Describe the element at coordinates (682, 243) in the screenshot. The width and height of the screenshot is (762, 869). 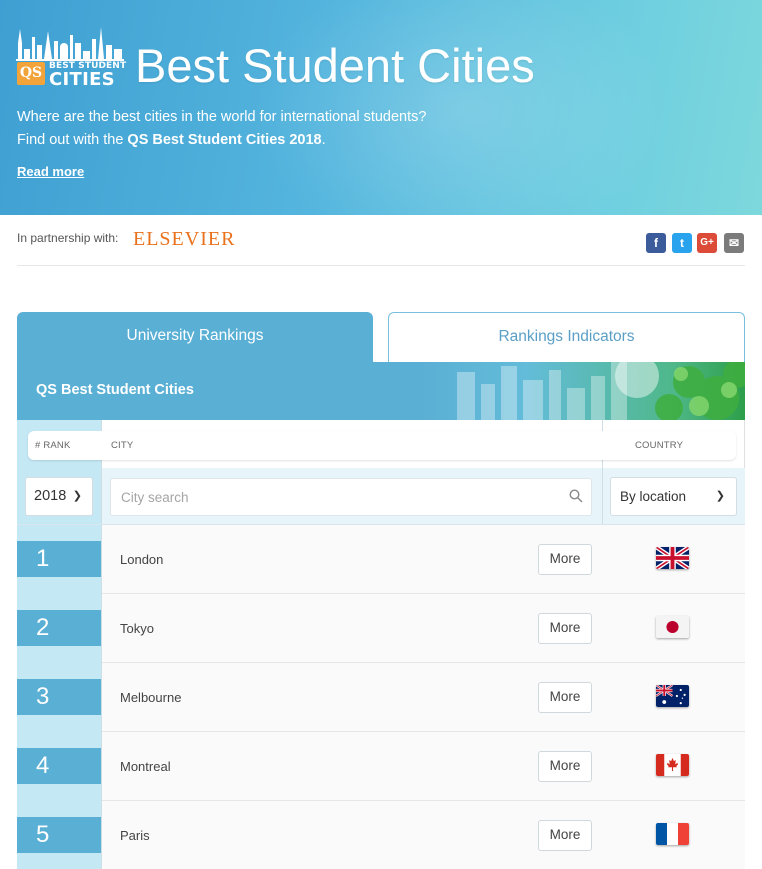
I see `twitter-share-icon: t` at that location.